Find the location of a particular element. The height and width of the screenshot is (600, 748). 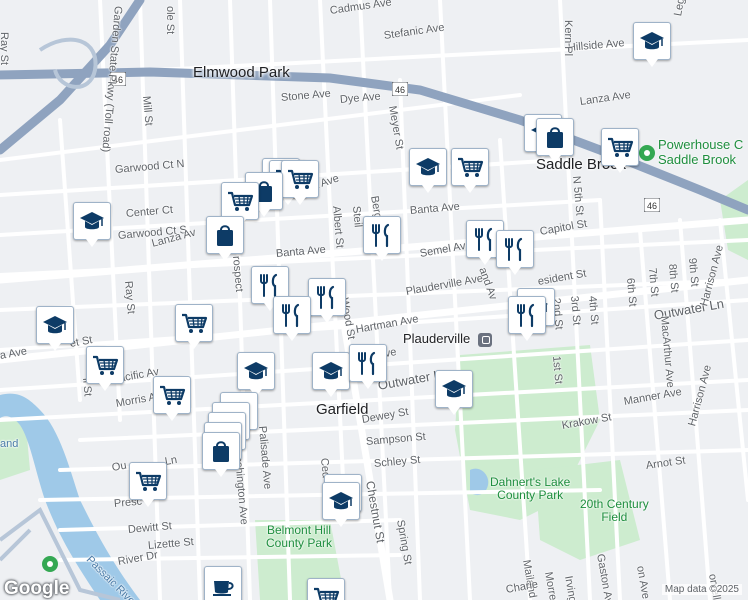

street-label: Mill St is located at coordinates (147, 111).